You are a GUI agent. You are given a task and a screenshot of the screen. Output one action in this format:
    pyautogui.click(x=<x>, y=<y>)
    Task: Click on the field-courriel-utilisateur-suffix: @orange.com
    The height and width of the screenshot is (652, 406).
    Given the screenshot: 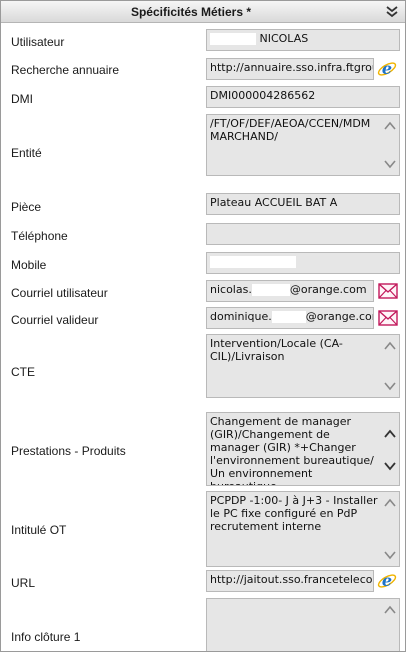 What is the action you would take?
    pyautogui.click(x=328, y=289)
    